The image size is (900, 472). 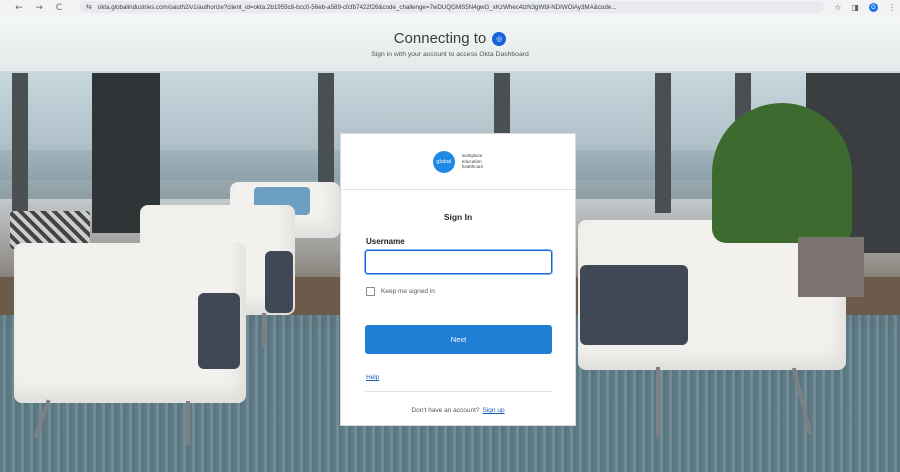 What do you see at coordinates (370, 291) in the screenshot?
I see `keep-signed-in-checkbox` at bounding box center [370, 291].